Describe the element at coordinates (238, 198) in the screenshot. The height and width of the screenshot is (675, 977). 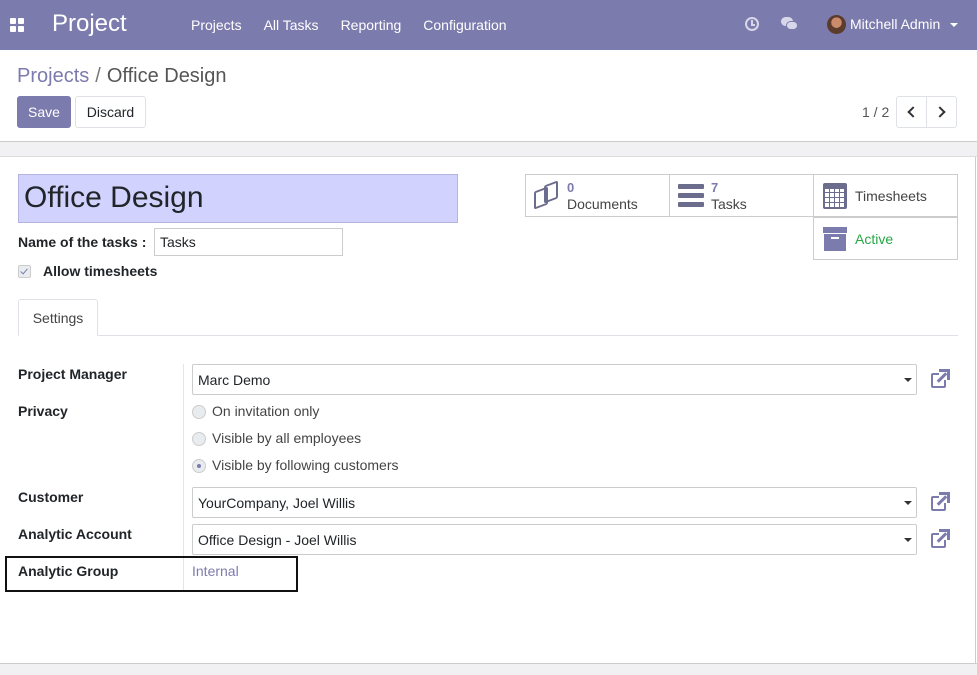
I see `project-name-input: Office Design` at that location.